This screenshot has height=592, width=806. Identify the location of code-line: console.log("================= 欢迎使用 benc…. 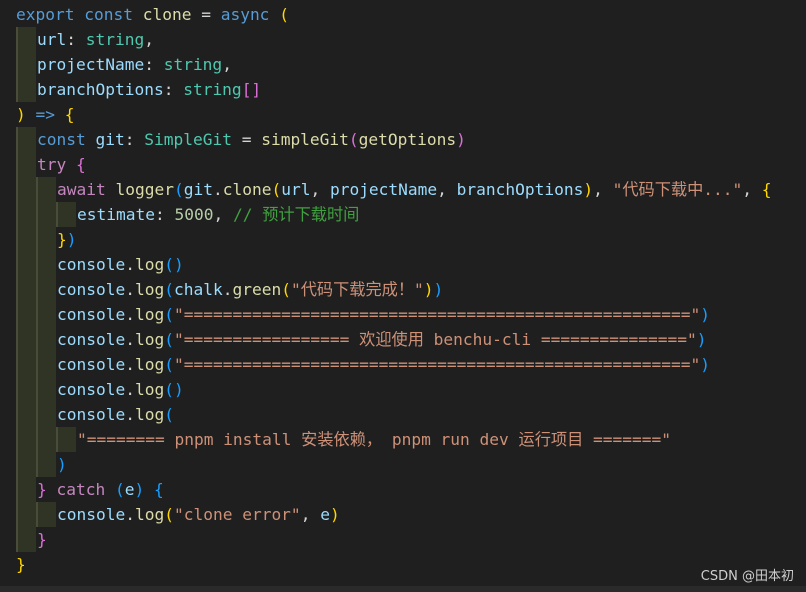
(403, 339).